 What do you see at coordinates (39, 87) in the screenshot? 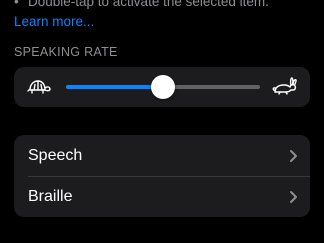
I see `turtle-icon` at bounding box center [39, 87].